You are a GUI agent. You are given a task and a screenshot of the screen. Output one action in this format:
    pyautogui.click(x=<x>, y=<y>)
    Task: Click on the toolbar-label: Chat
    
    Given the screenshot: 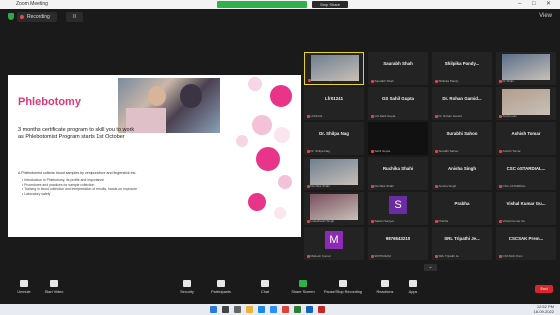 What is the action you would take?
    pyautogui.click(x=265, y=292)
    